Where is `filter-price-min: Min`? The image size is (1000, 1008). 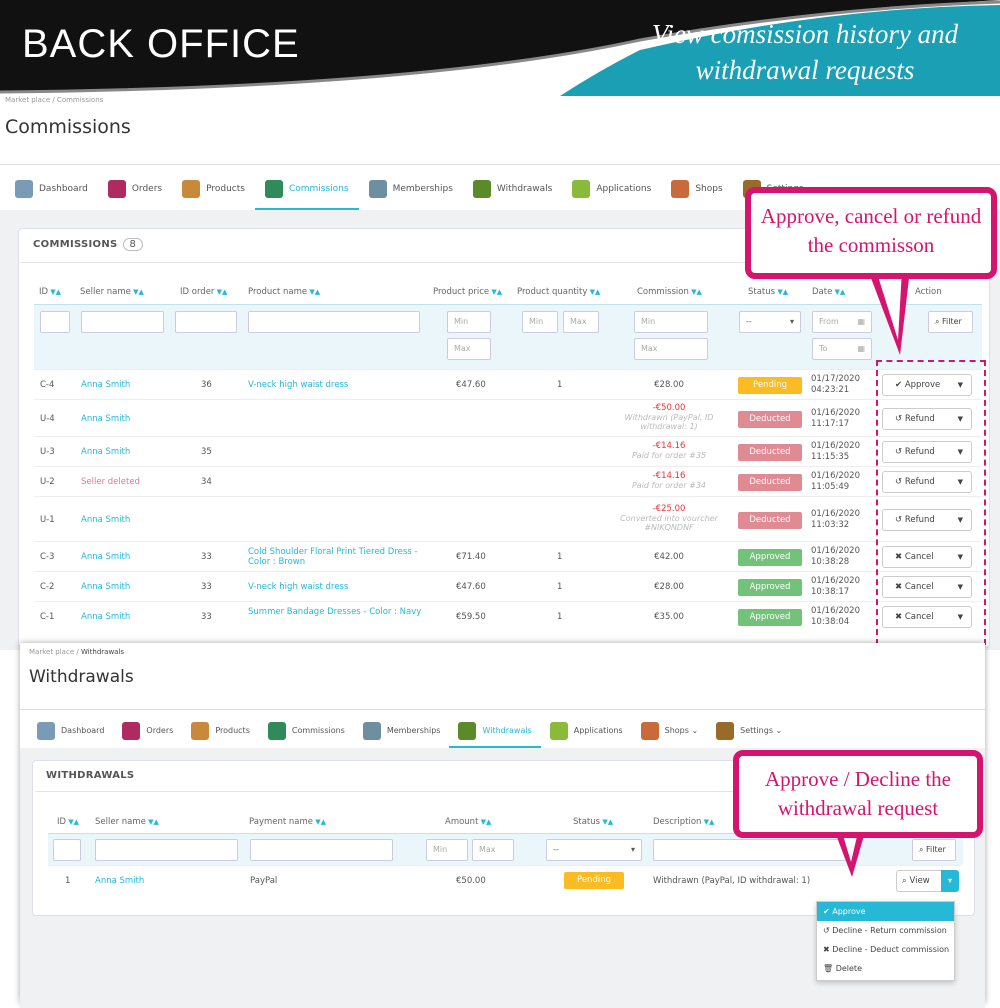
filter-price-min: Min is located at coordinates (469, 322).